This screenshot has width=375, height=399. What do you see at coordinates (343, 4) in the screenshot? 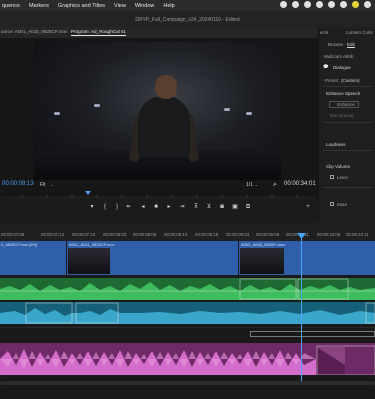
I see `battery-icon` at bounding box center [343, 4].